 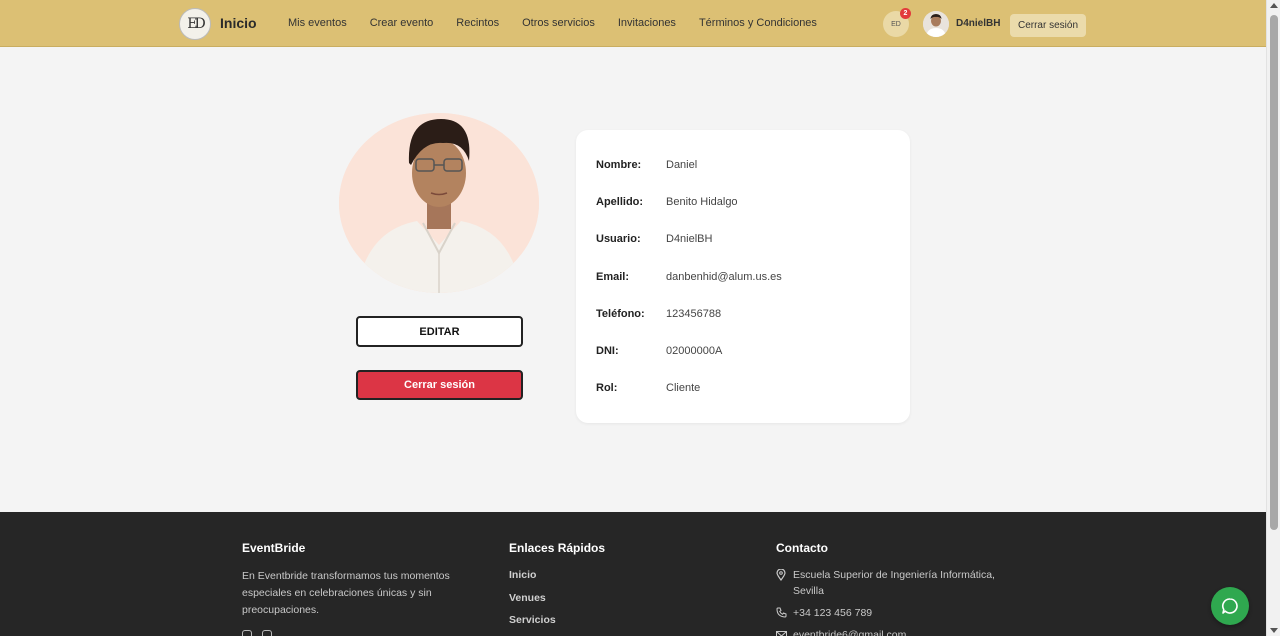 What do you see at coordinates (439, 331) in the screenshot?
I see `edit-button: EDITAR` at bounding box center [439, 331].